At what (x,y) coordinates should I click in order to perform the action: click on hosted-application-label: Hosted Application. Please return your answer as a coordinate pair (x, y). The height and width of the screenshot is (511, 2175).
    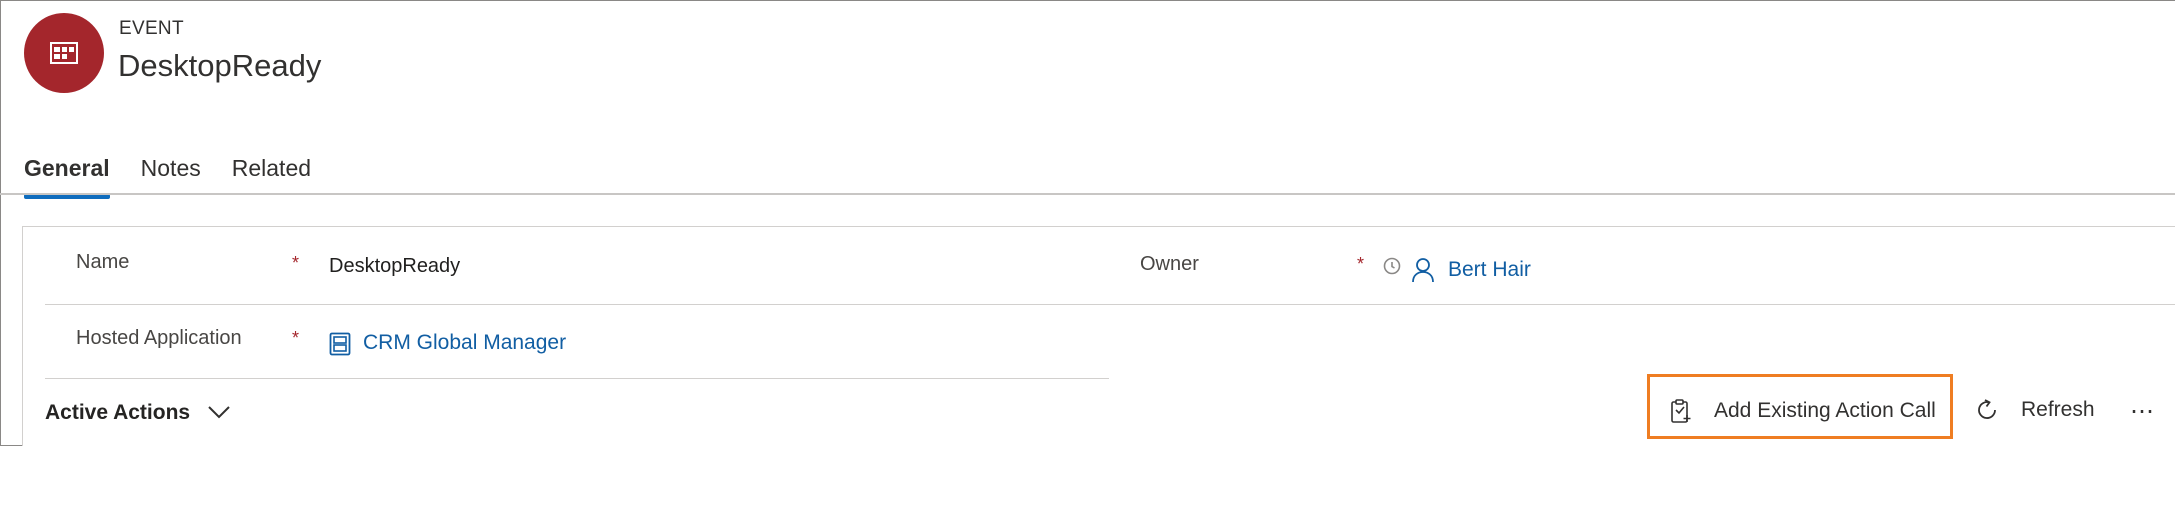
    Looking at the image, I should click on (159, 338).